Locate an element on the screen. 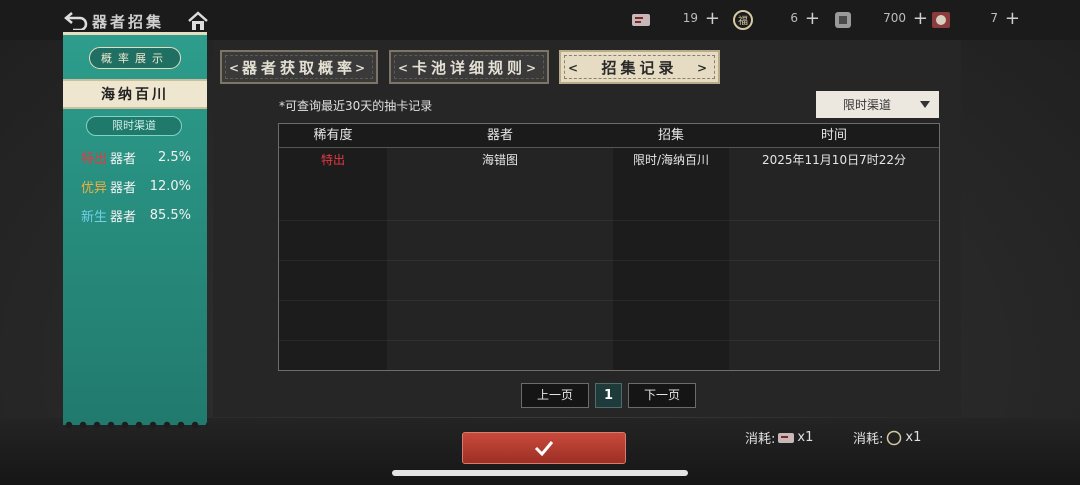  column-header-recruit: 招集 is located at coordinates (670, 135).